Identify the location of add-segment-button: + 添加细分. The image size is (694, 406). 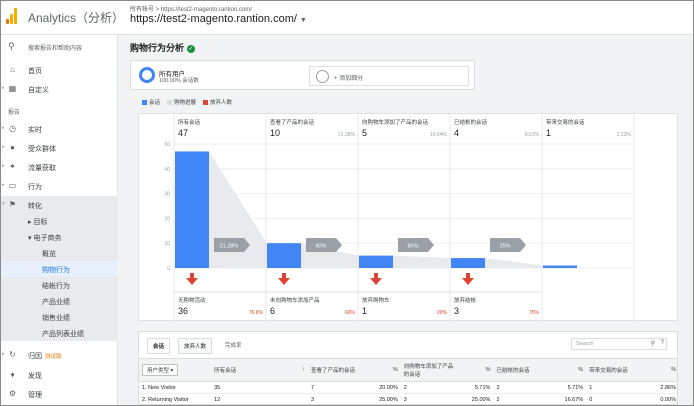
(389, 76).